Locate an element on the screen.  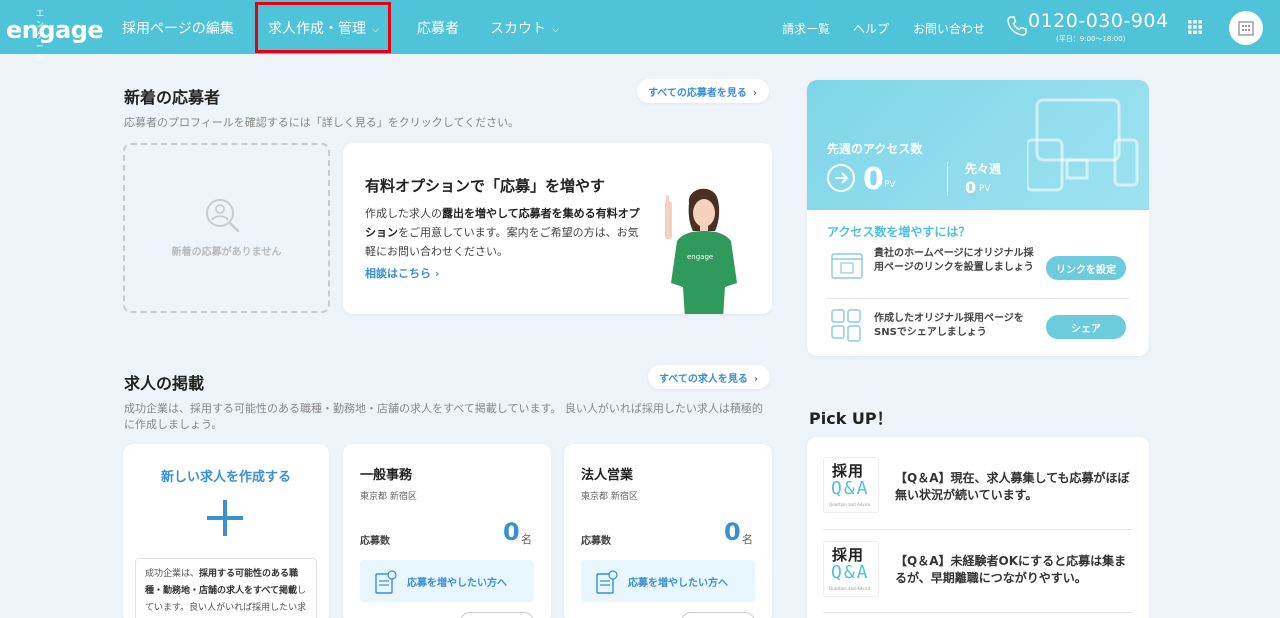
arrow-right-circle-icon is located at coordinates (841, 178).